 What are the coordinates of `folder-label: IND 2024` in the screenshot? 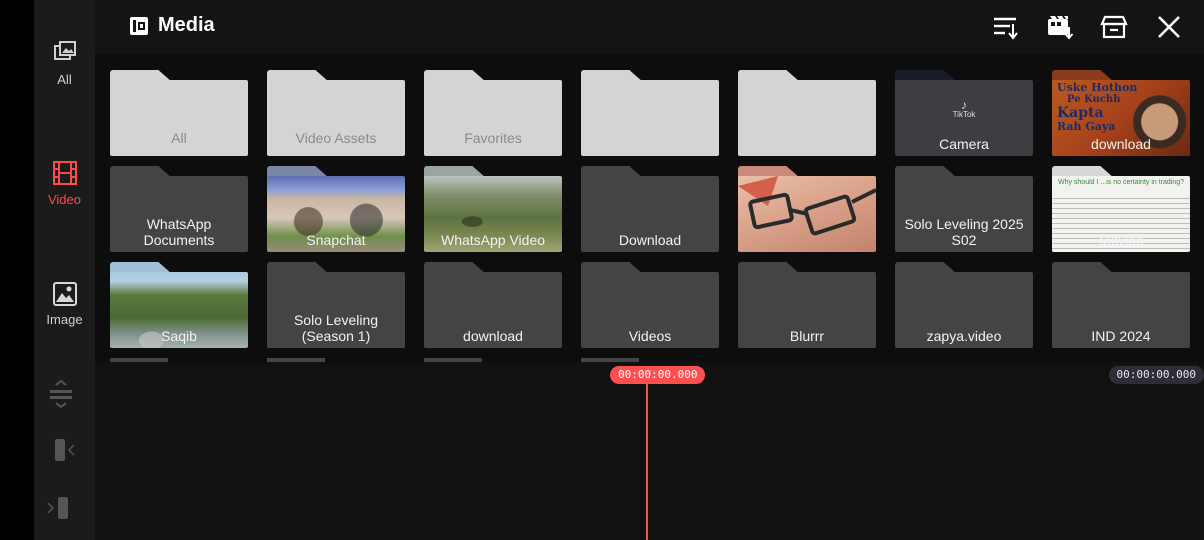 It's located at (1121, 336).